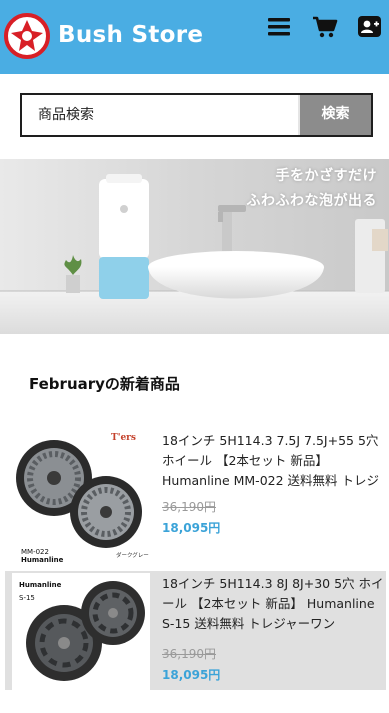 This screenshot has width=389, height=713. Describe the element at coordinates (132, 555) in the screenshot. I see `thumb-color-label: ダークグレー` at that location.